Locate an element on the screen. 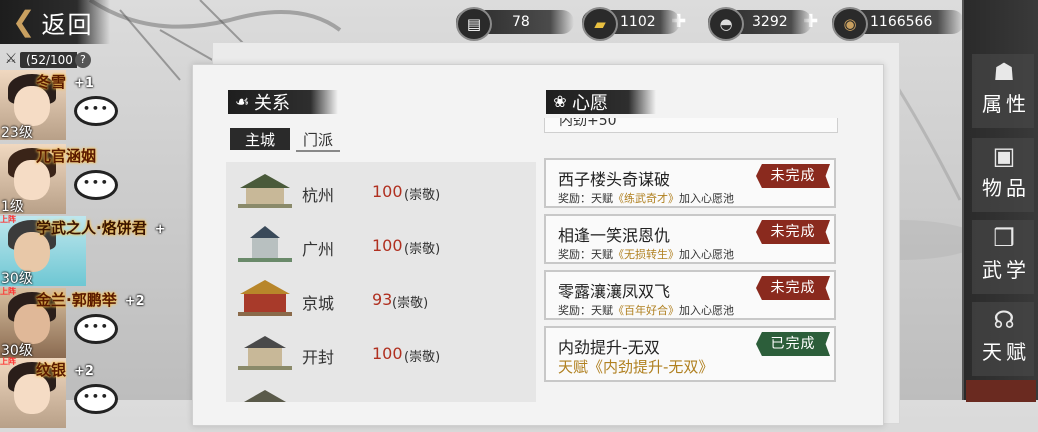 This screenshot has width=1038, height=432. wish-item: 相逢一笑泯恩仇 奖励：天赋《无损转生》加入心愿池 未完成 is located at coordinates (690, 239).